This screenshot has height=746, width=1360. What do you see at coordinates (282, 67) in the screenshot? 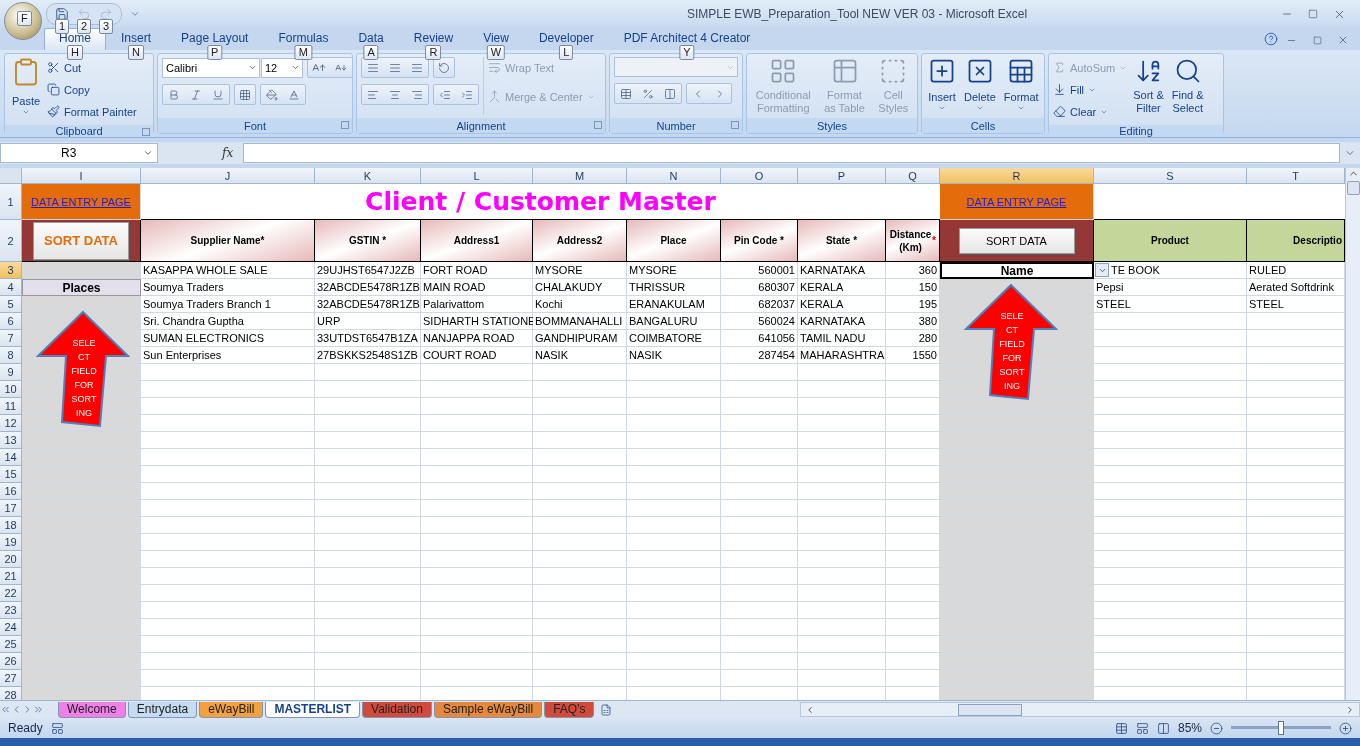
I see `font-size-field: 12` at bounding box center [282, 67].